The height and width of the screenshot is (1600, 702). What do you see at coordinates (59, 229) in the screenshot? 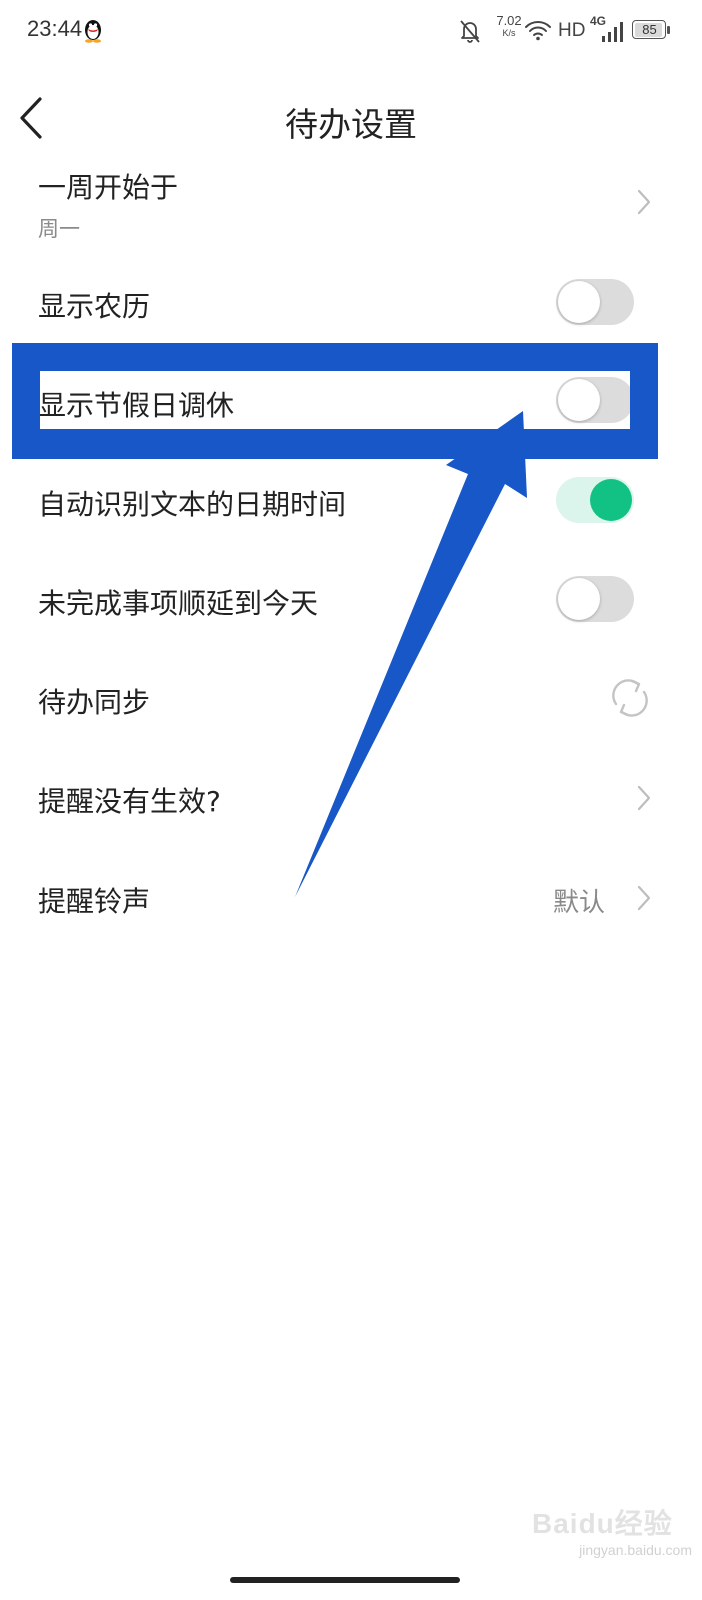
I see `row-value-week-start: 周一` at bounding box center [59, 229].